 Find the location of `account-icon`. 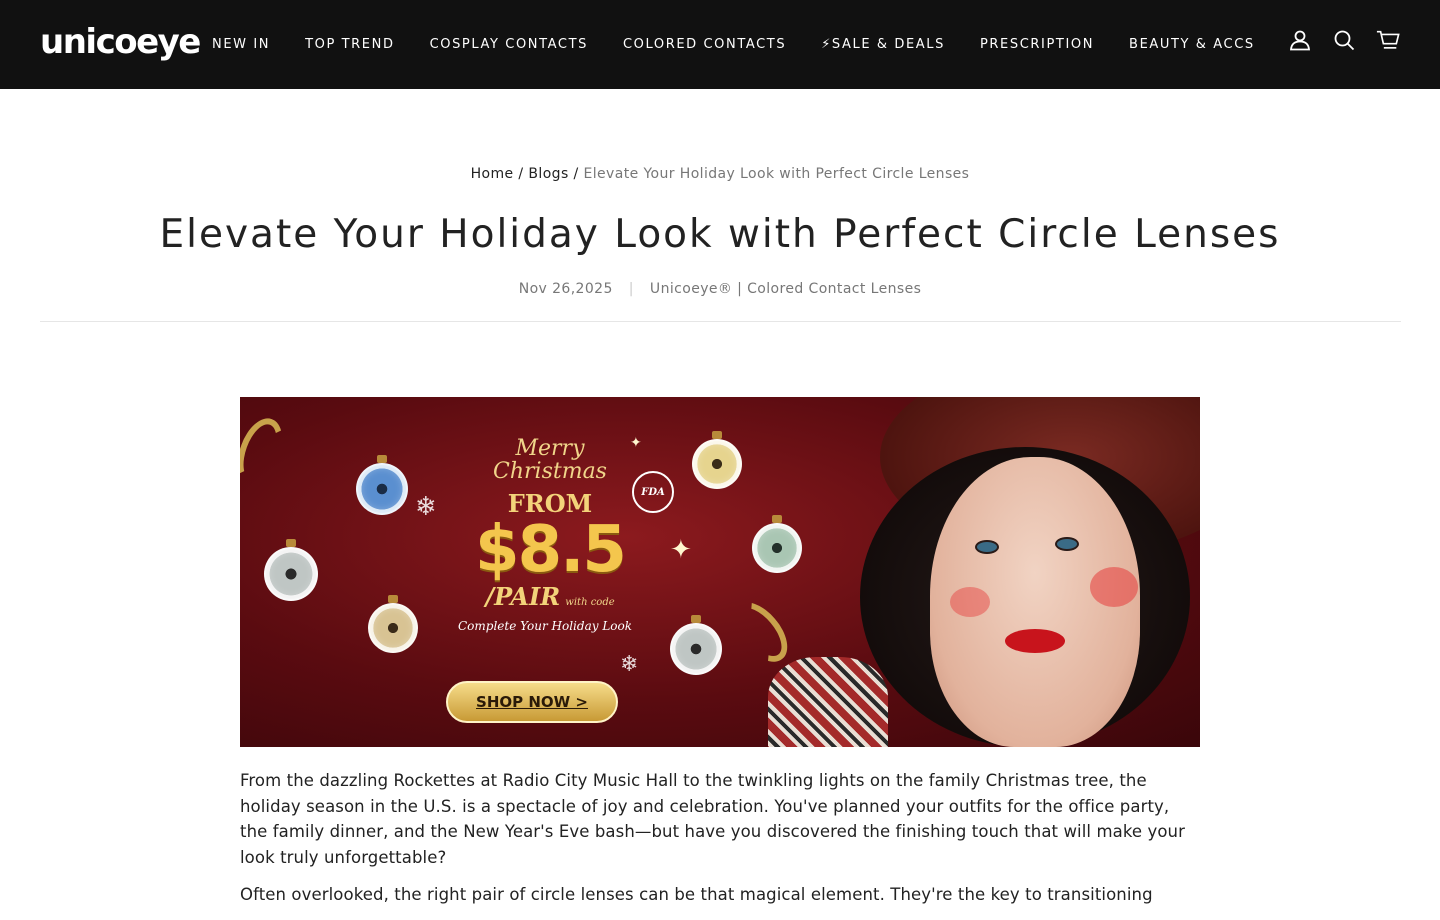

account-icon is located at coordinates (1300, 40).